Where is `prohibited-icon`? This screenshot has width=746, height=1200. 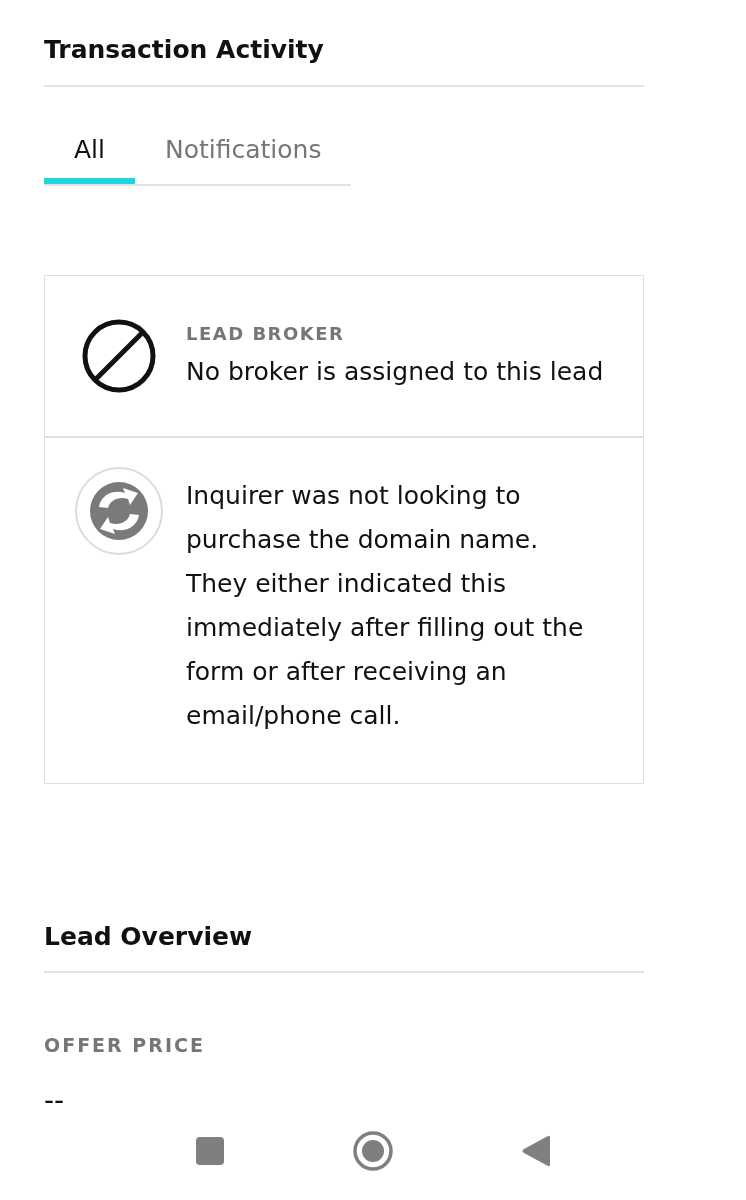 prohibited-icon is located at coordinates (119, 356).